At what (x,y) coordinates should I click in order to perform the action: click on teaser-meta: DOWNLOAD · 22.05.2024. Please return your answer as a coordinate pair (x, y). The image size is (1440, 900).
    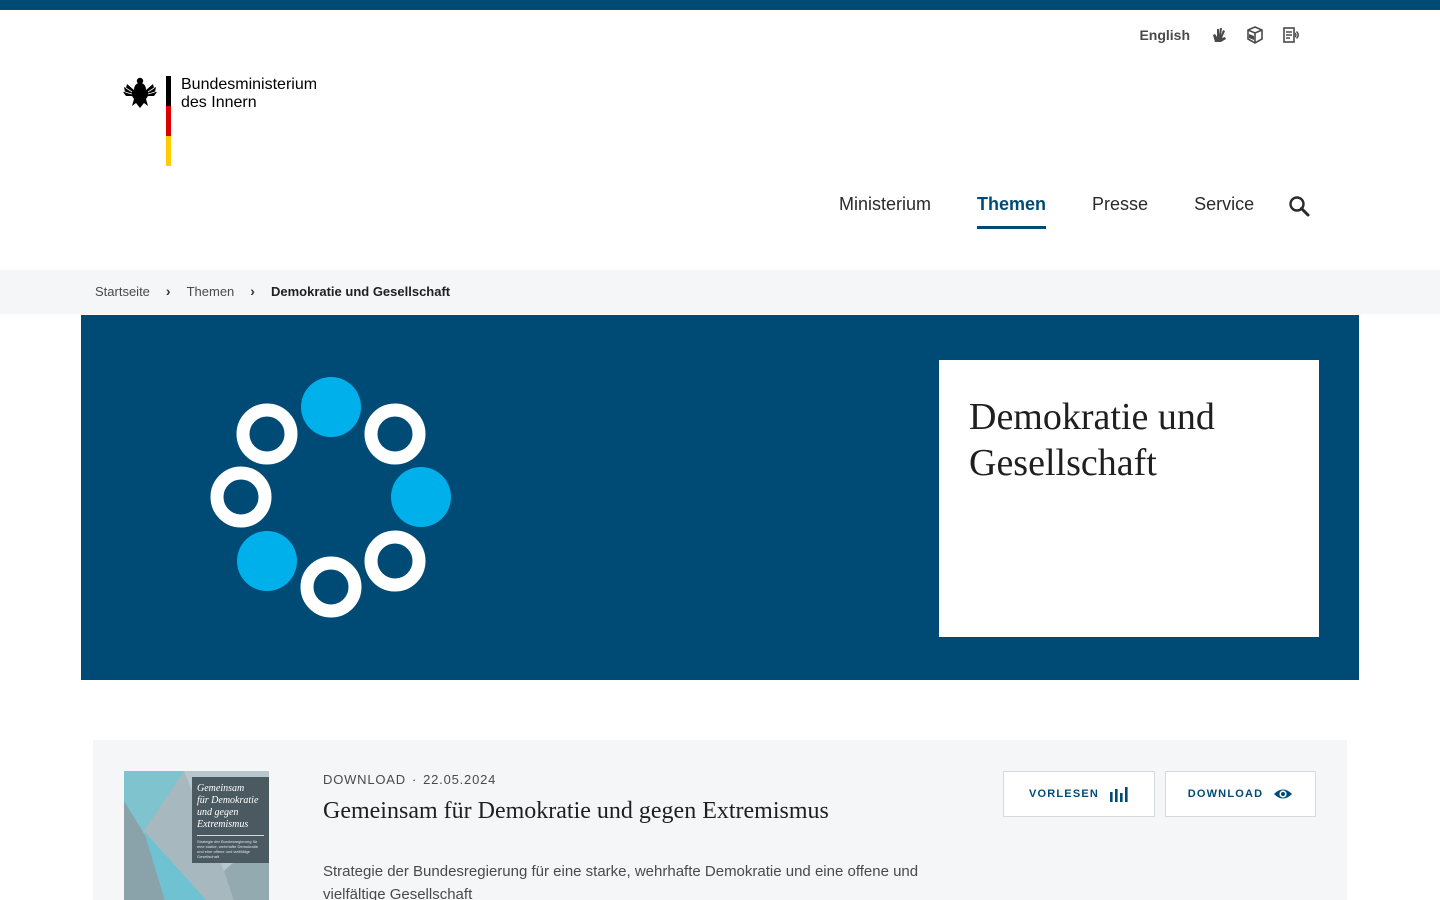
    Looking at the image, I should click on (410, 779).